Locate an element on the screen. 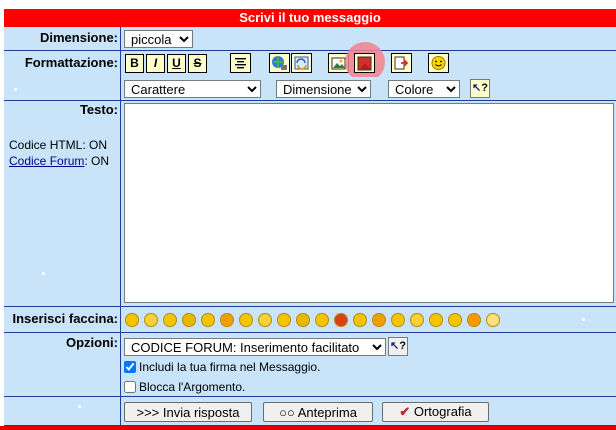 Image resolution: width=616 pixels, height=430 pixels. signature-option: Includi la tua firma nel Messaggio. is located at coordinates (222, 367).